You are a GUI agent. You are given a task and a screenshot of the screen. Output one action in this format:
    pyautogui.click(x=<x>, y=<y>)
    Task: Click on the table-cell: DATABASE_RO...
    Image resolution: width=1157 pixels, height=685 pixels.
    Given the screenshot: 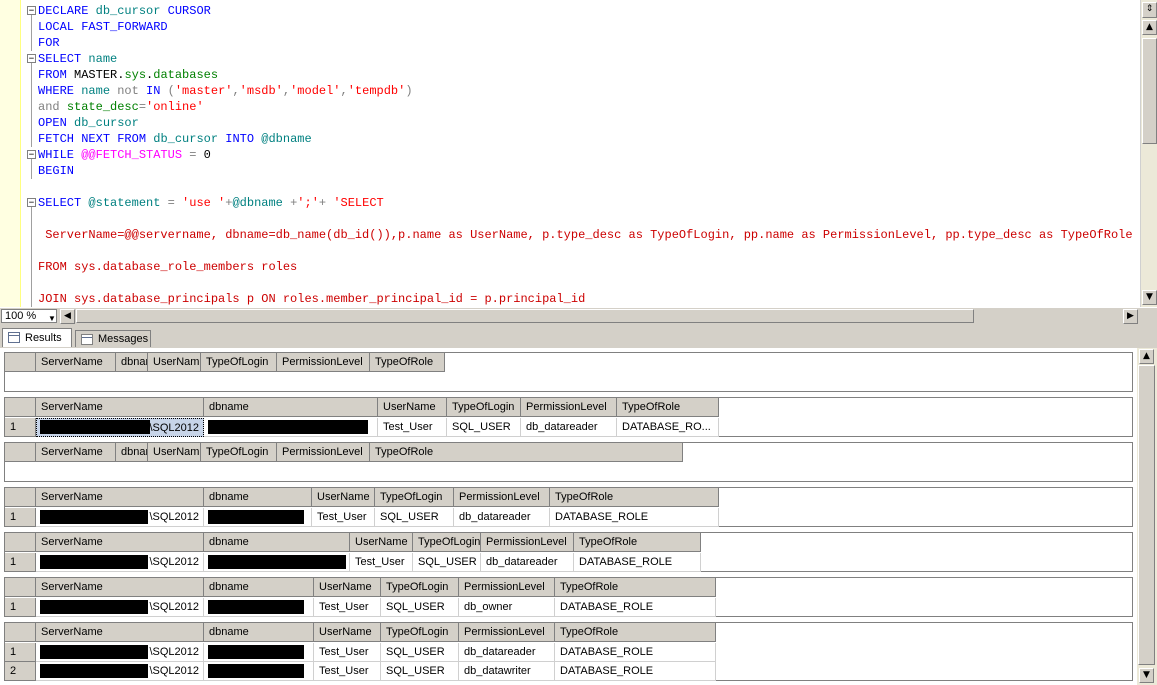 What is the action you would take?
    pyautogui.click(x=668, y=427)
    